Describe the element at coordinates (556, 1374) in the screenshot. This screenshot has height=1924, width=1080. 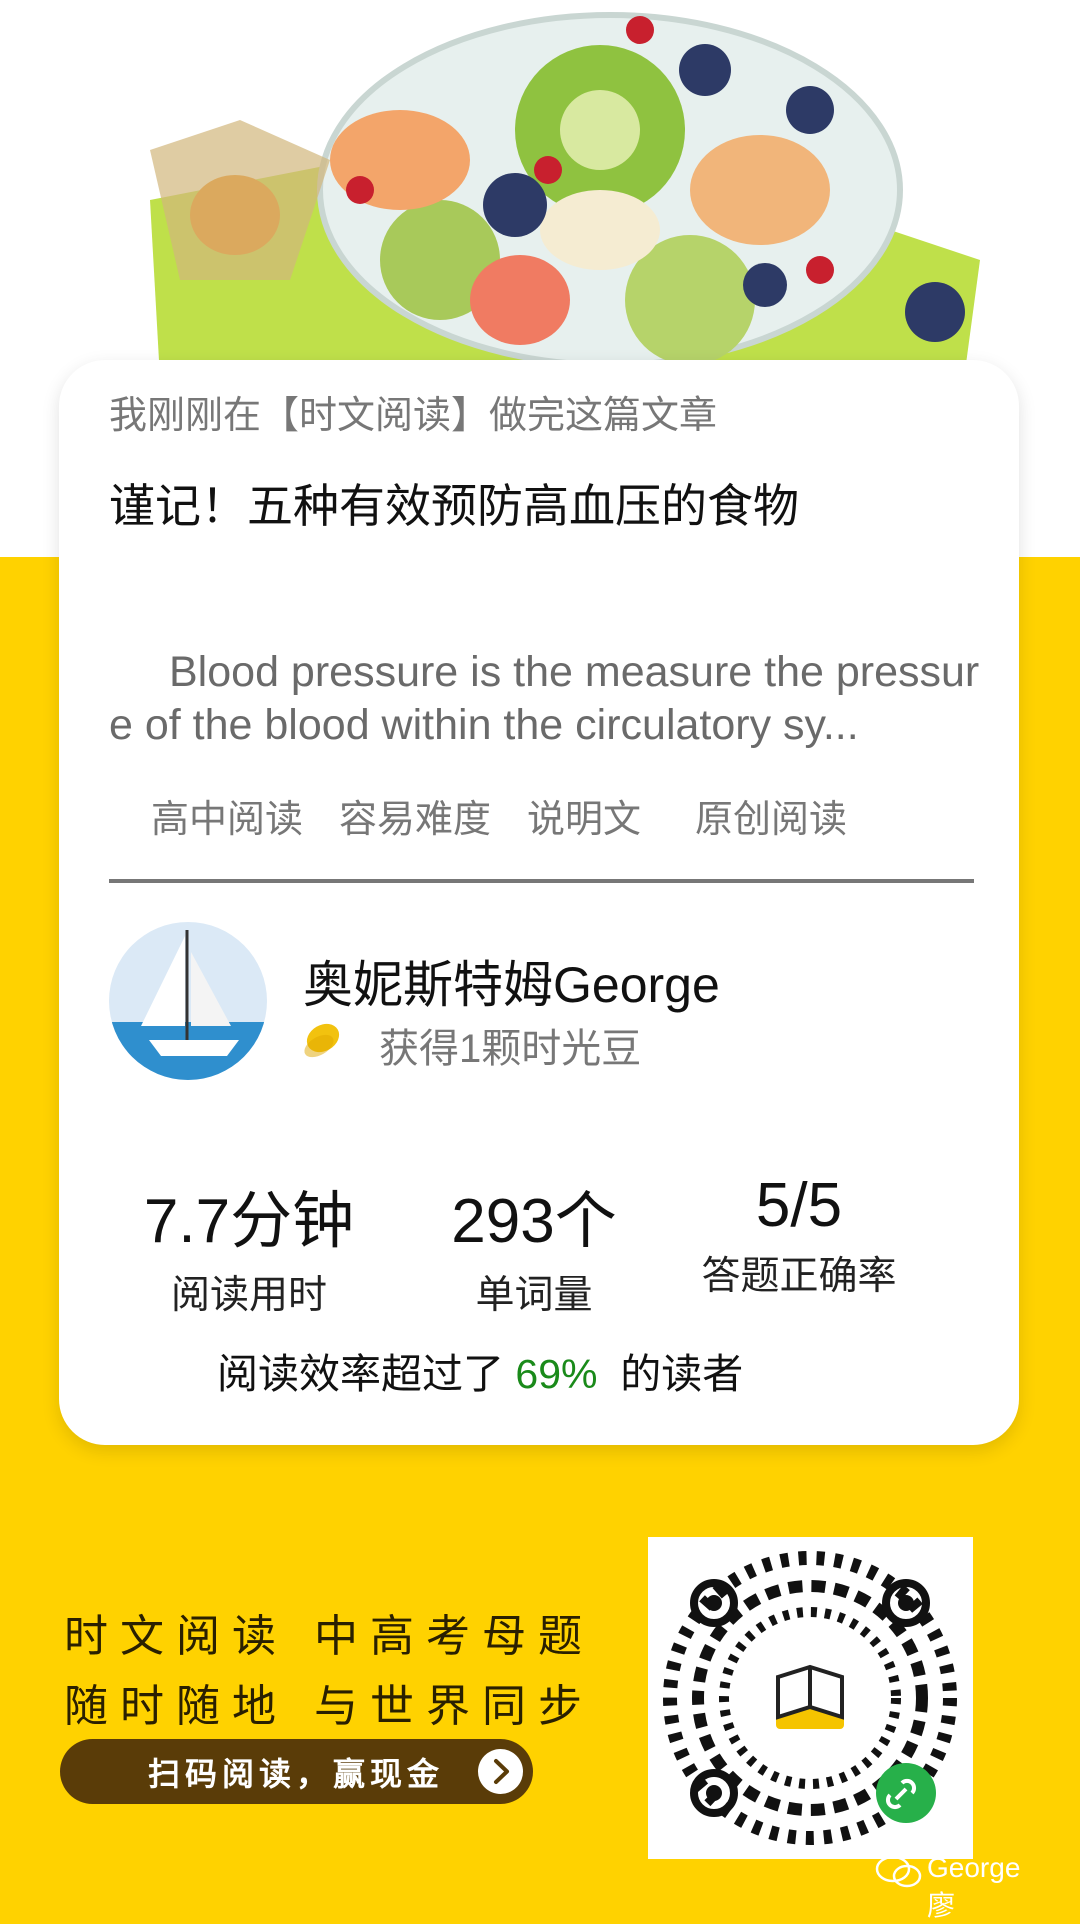
I see `efficiency-percent: 69%` at that location.